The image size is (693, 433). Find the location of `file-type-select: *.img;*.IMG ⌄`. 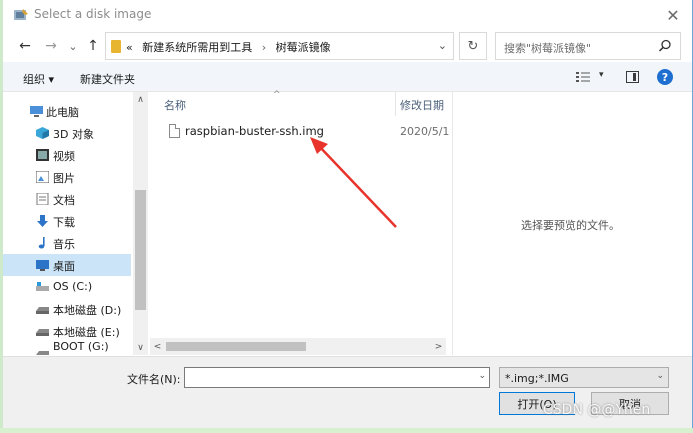

file-type-select: *.img;*.IMG ⌄ is located at coordinates (584, 377).